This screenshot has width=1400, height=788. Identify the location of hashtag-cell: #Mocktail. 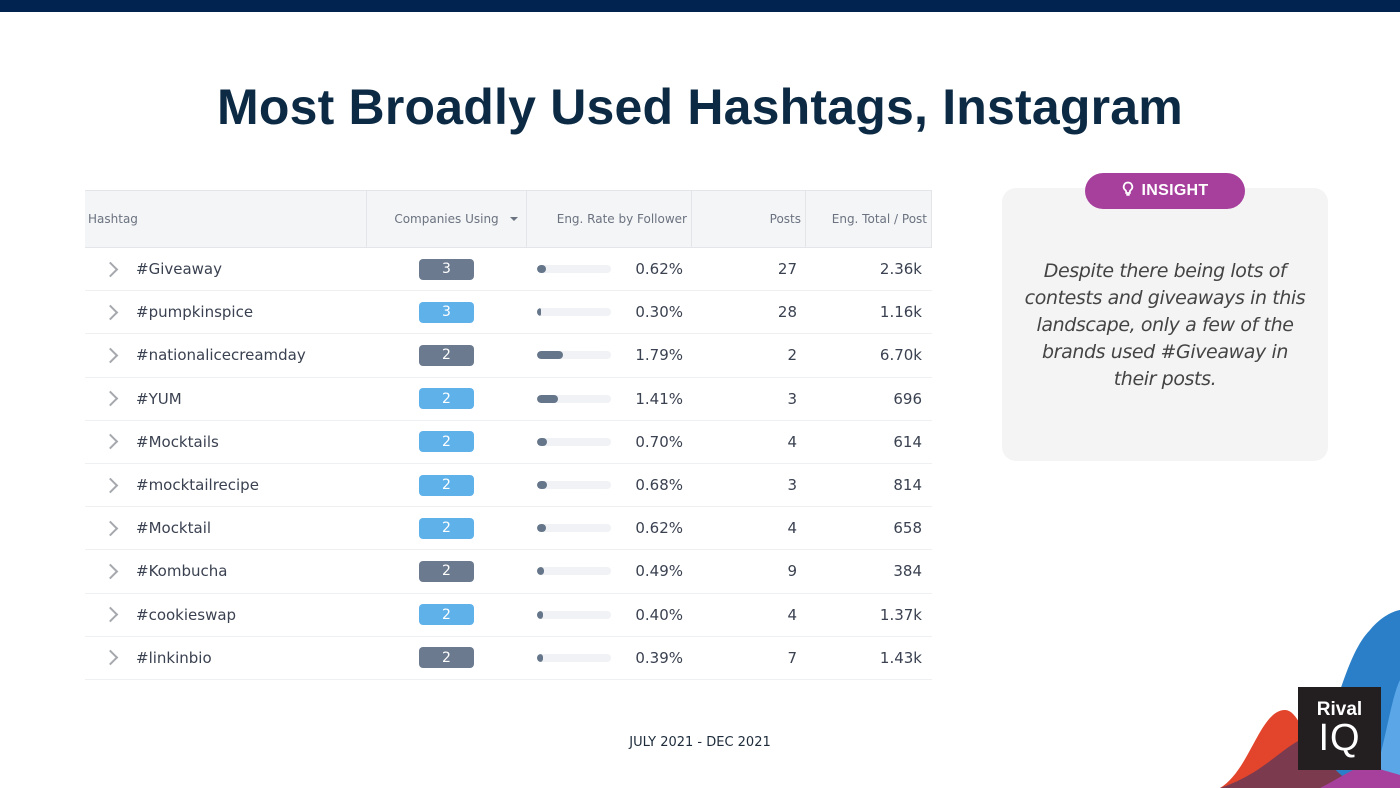
(226, 528).